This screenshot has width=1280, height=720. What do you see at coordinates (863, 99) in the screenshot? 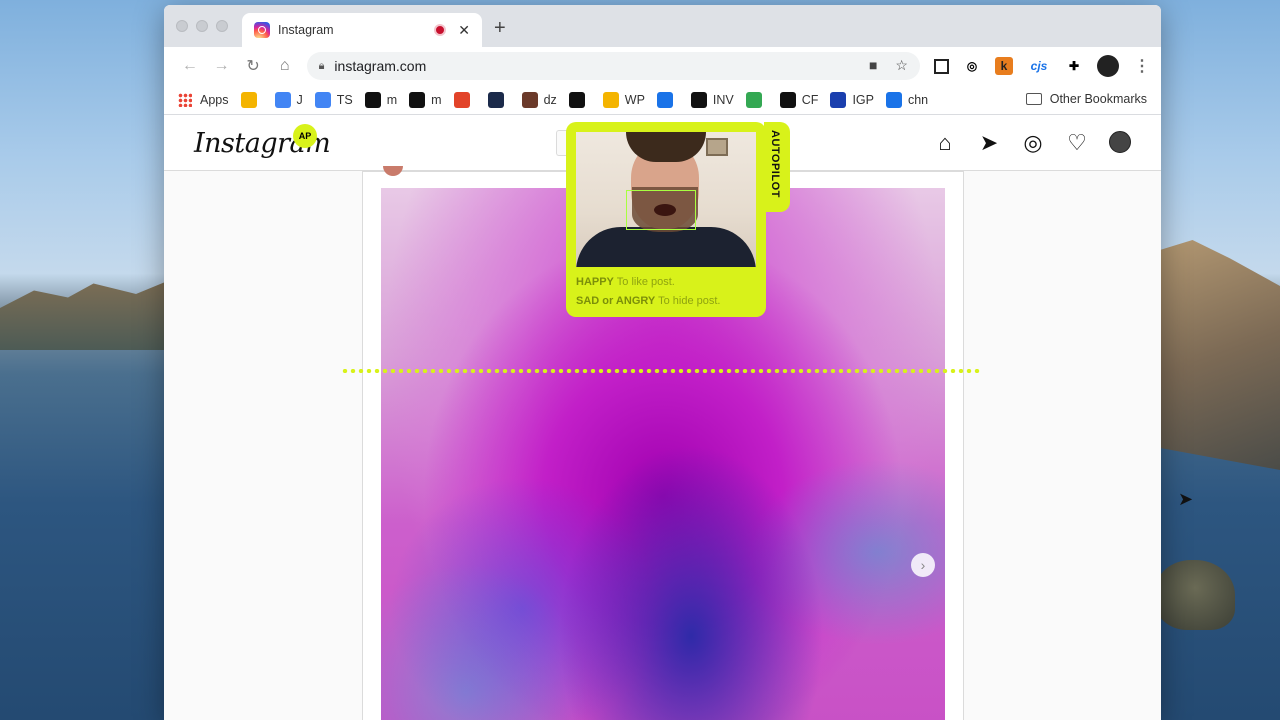
I see `bookmark-label: IGP` at bounding box center [863, 99].